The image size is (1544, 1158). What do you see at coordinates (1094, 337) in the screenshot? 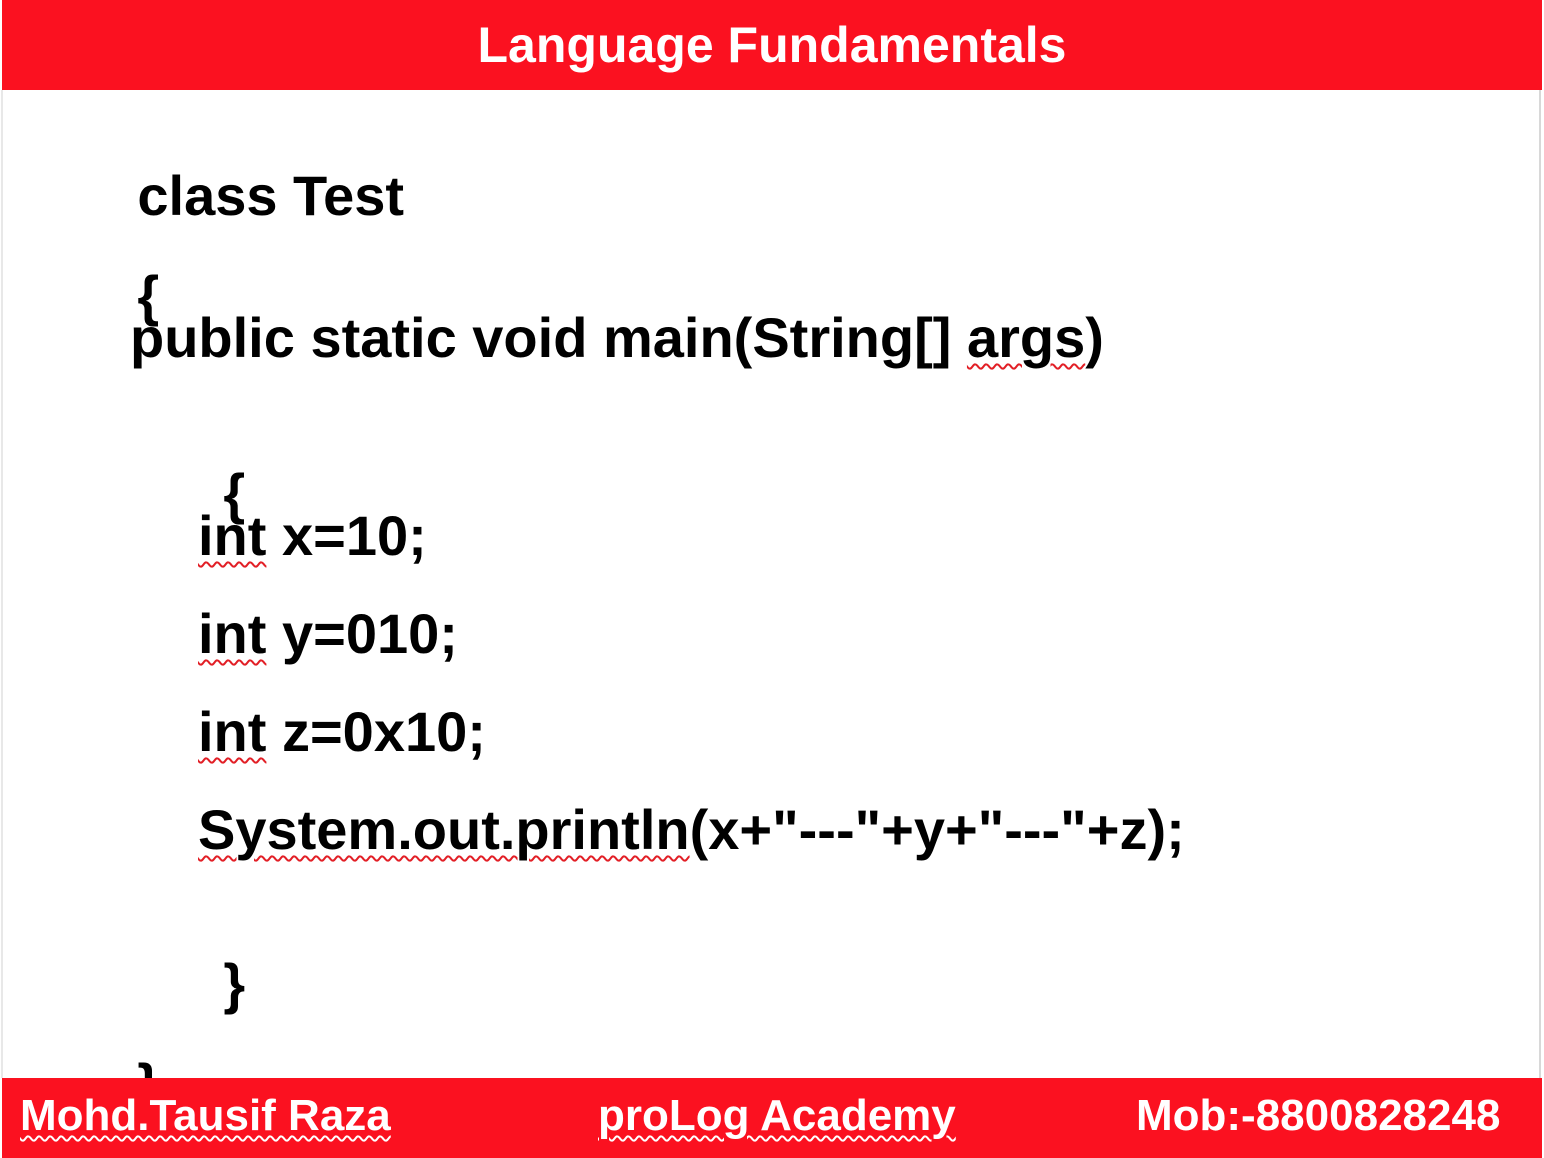
I see `code-text: )` at bounding box center [1094, 337].